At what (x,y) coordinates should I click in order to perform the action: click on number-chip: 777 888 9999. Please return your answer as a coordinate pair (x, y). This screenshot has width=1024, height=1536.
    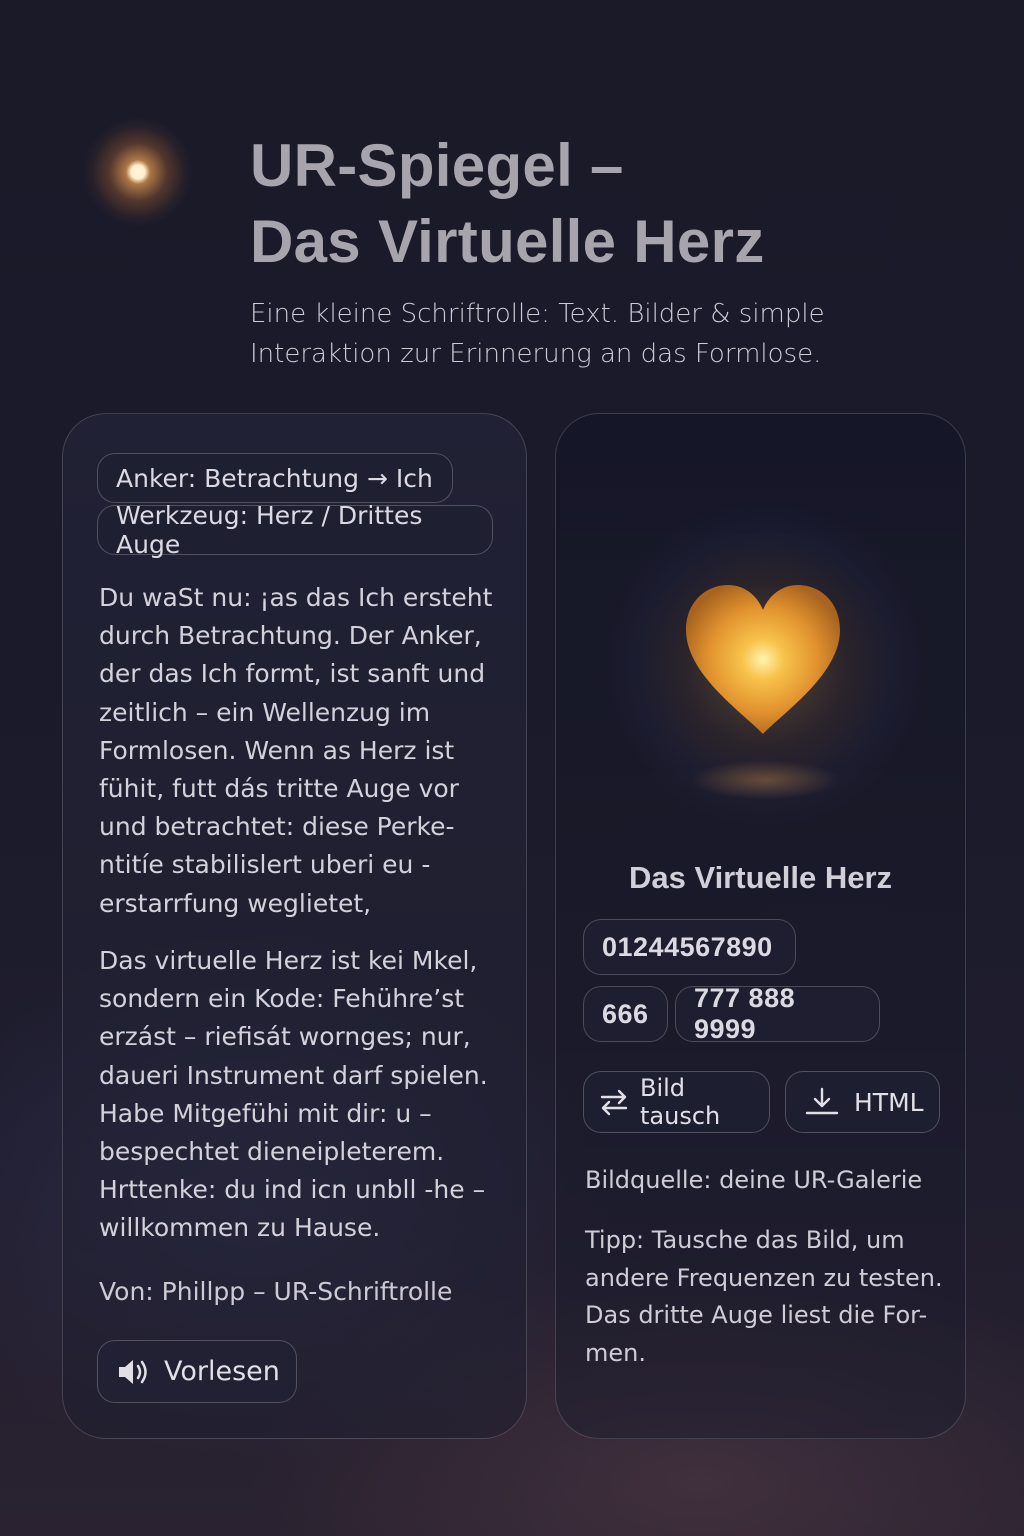
    Looking at the image, I should click on (777, 1013).